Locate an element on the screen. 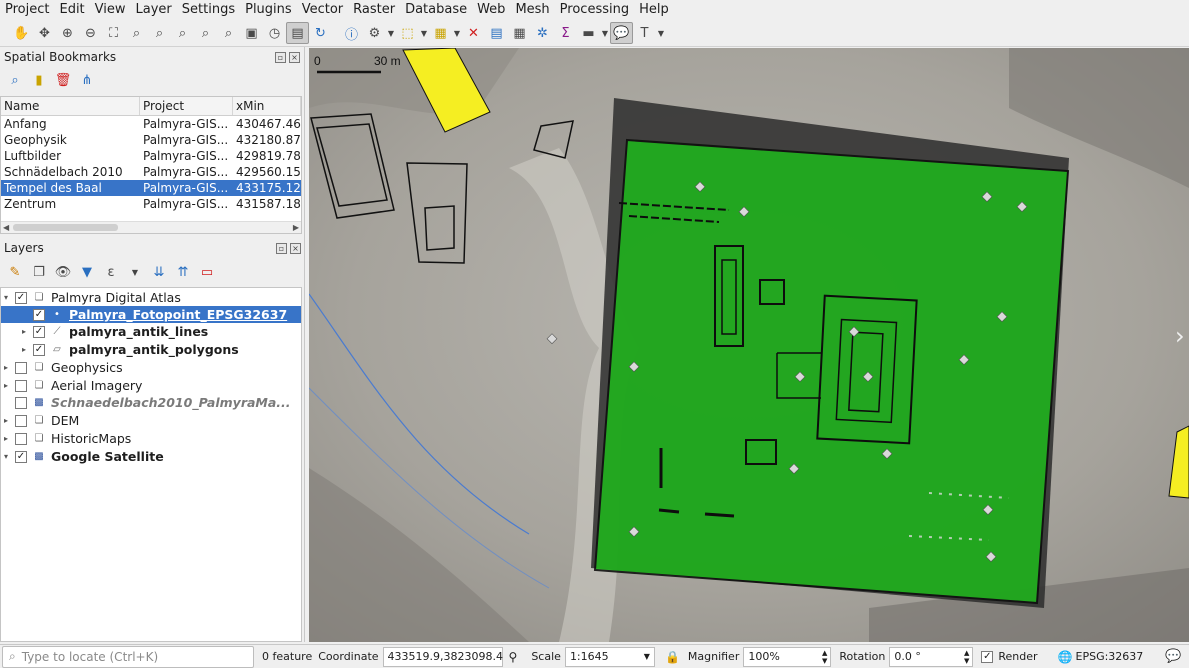  zoom-in-icon: ⊕ is located at coordinates (67, 33).